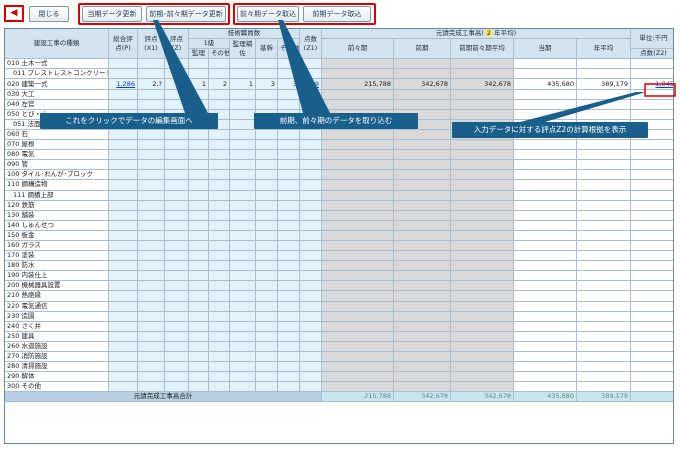 Image resolution: width=680 pixels, height=449 pixels. I want to click on update-current-button: 当期データ更新, so click(112, 14).